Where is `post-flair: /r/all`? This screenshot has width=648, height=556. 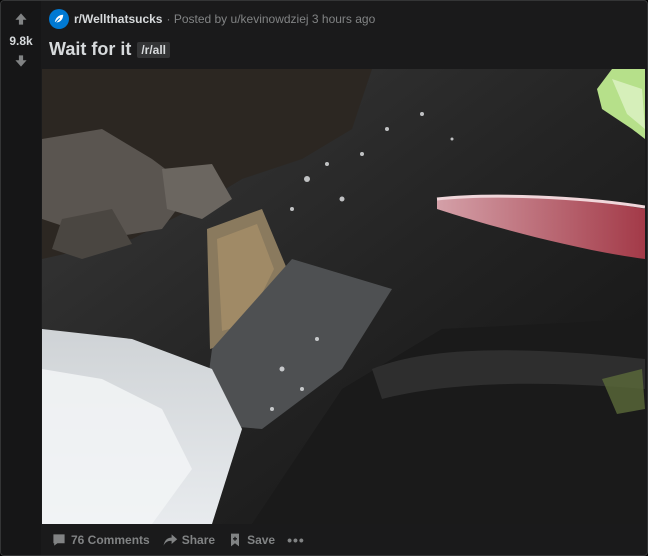
post-flair: /r/all is located at coordinates (154, 49).